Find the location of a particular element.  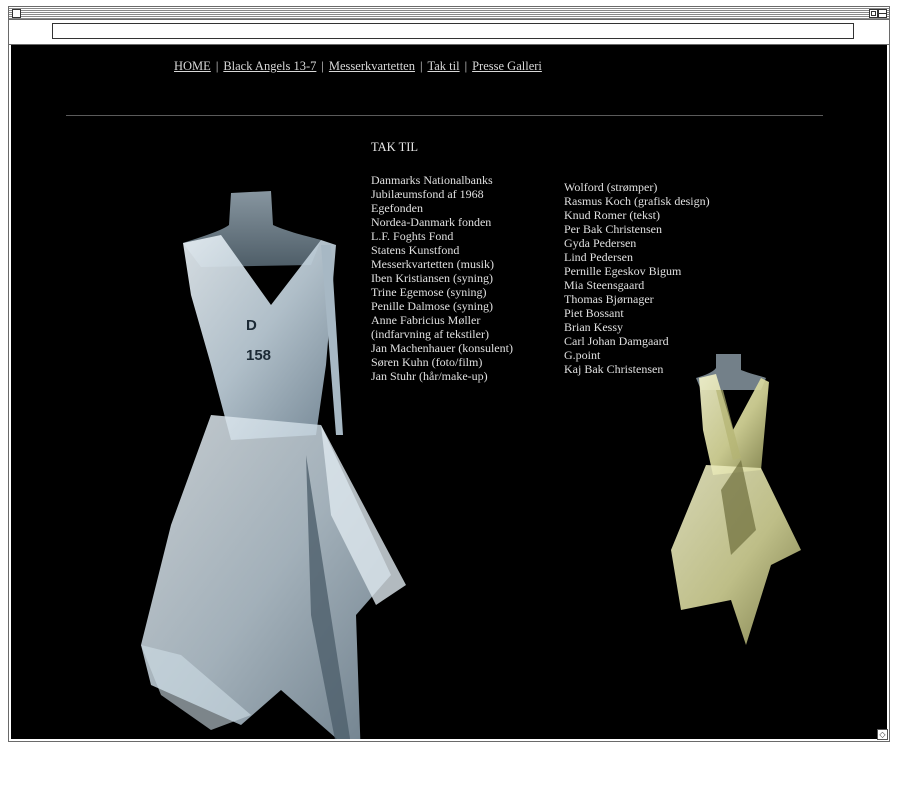

dress-label-text: 158 is located at coordinates (258, 355).